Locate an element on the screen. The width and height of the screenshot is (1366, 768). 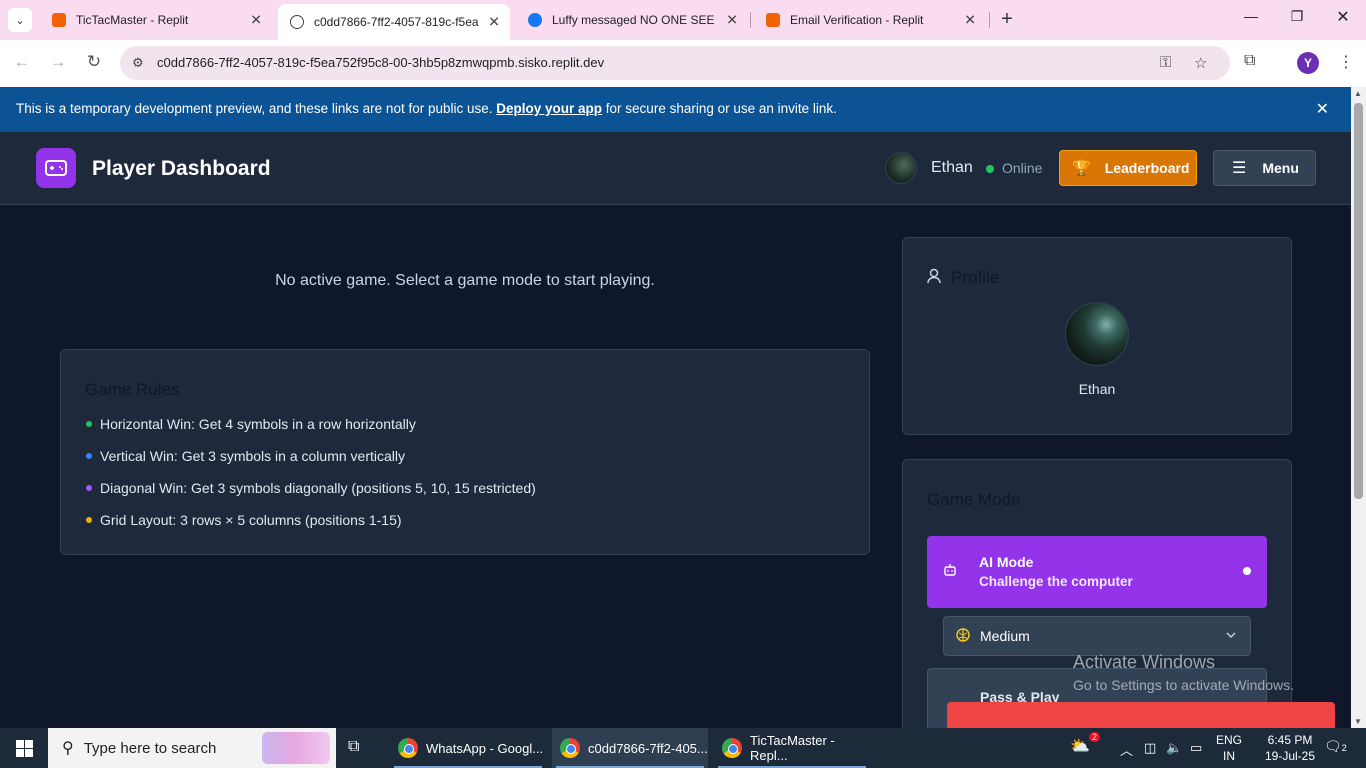
weather-icon: ⛅ 2 is located at coordinates (1085, 745).